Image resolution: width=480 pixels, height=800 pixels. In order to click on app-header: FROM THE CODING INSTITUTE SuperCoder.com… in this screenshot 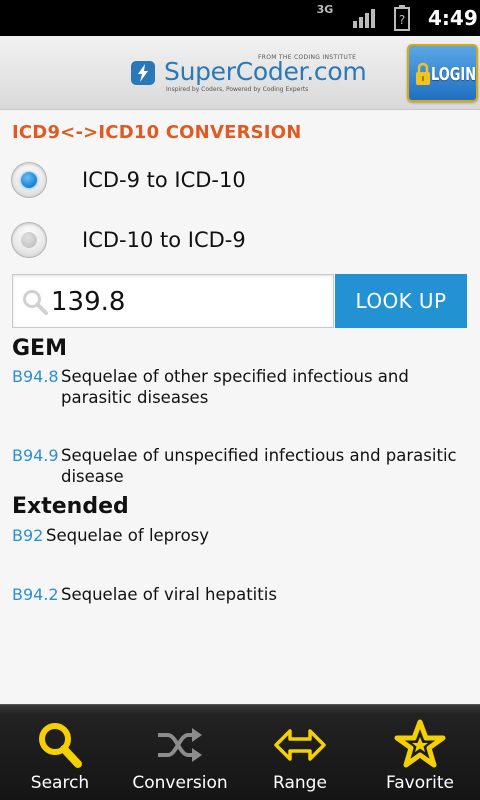, I will do `click(240, 73)`.